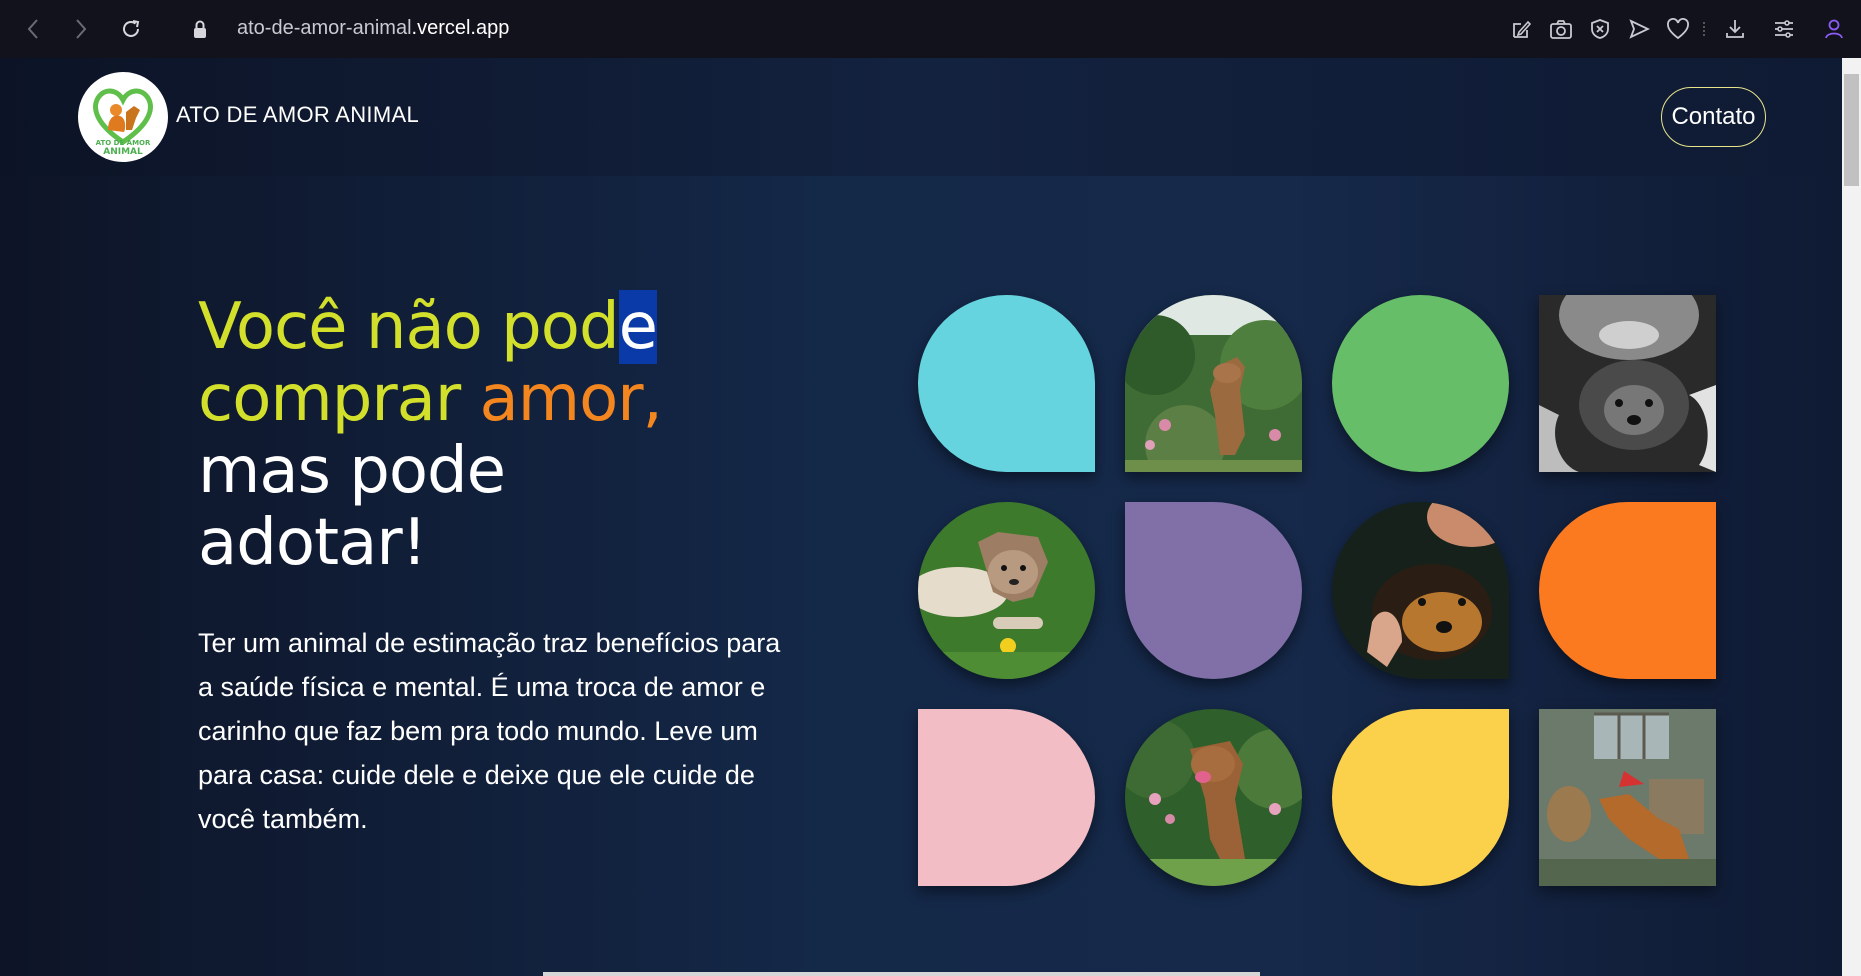 This screenshot has width=1861, height=976. What do you see at coordinates (571, 399) in the screenshot?
I see `hero-title-line2b: amor,` at bounding box center [571, 399].